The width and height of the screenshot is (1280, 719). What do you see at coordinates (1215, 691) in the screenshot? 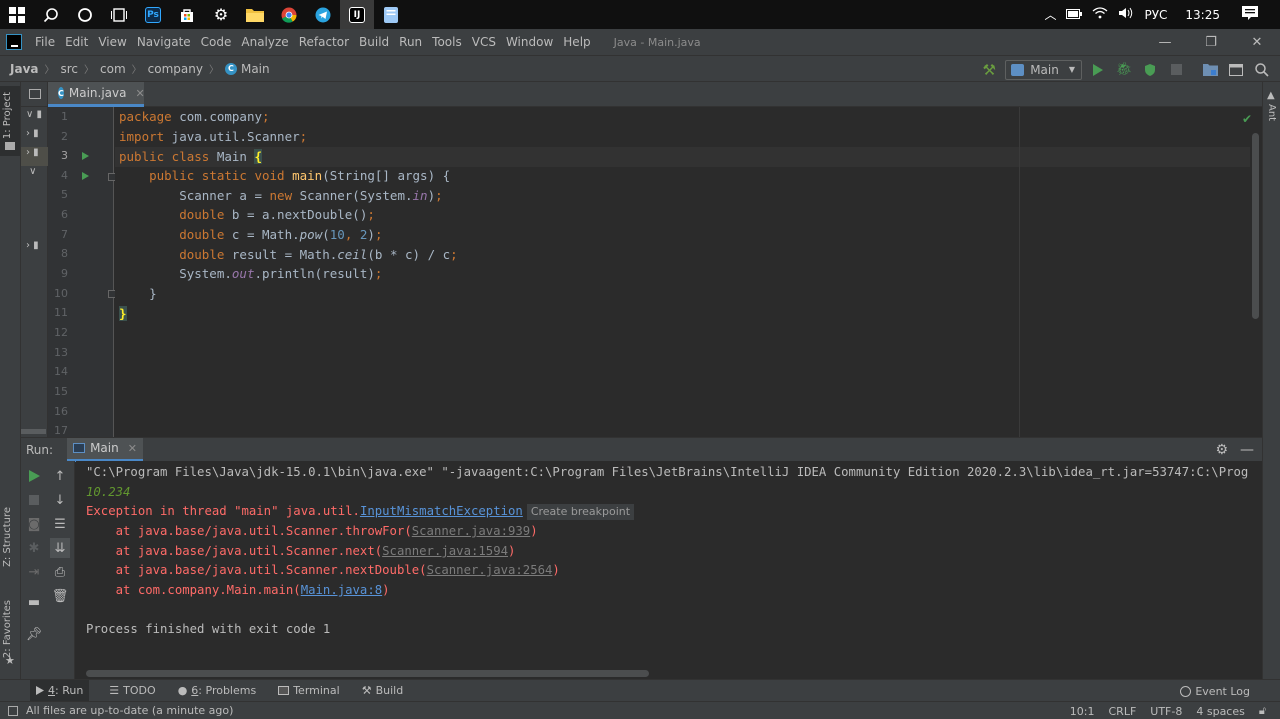
I see `event-log-button: Event Log` at bounding box center [1215, 691].